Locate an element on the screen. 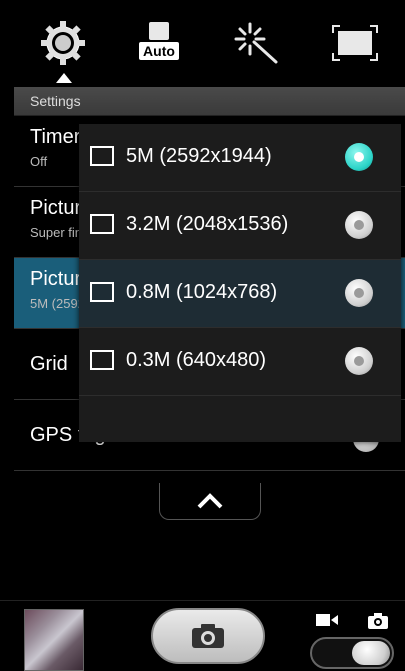 This screenshot has width=405, height=671. option-radio-selected is located at coordinates (359, 157).